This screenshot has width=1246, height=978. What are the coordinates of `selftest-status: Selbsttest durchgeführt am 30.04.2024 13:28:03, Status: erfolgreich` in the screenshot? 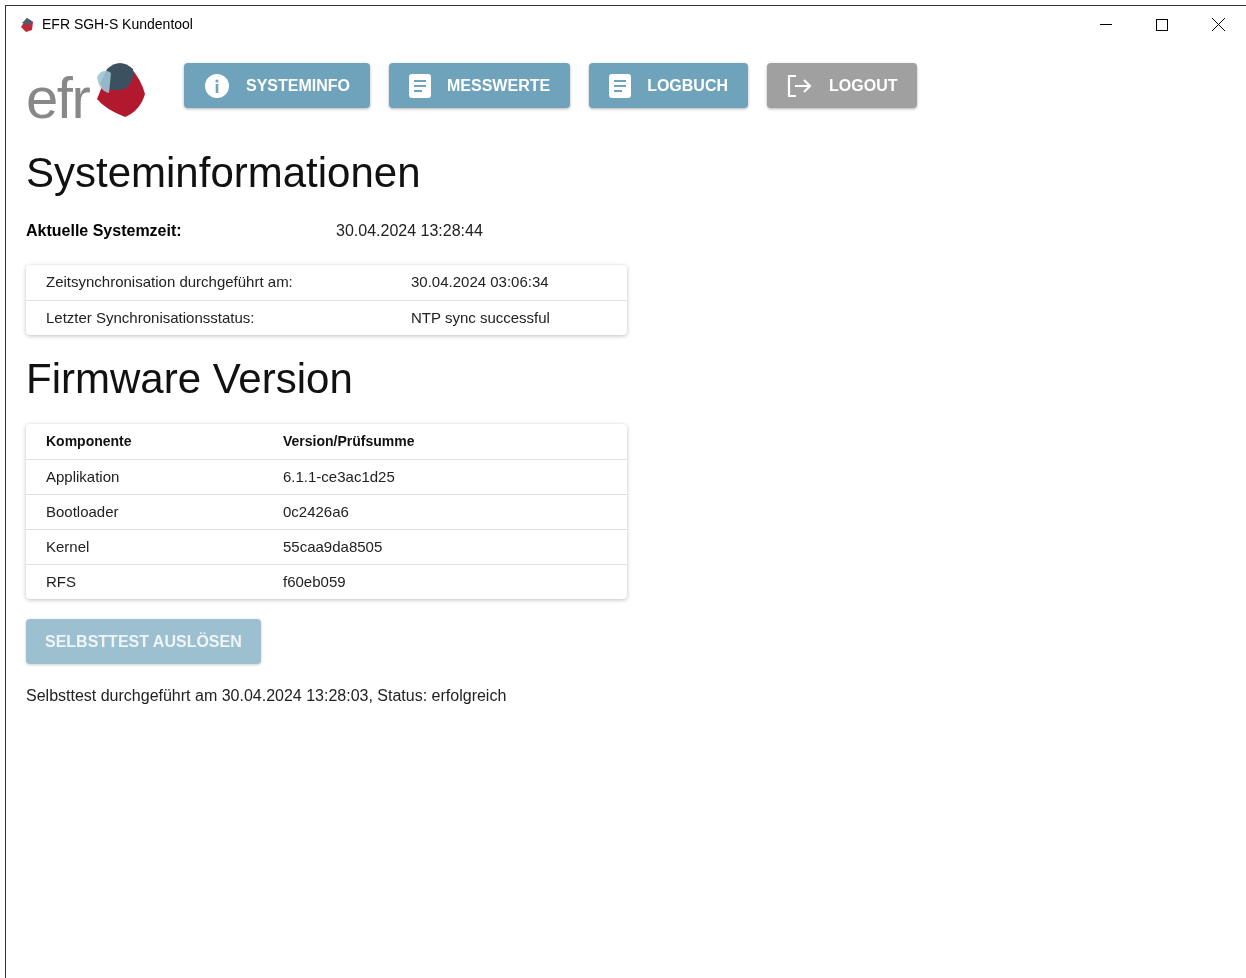 It's located at (267, 696).